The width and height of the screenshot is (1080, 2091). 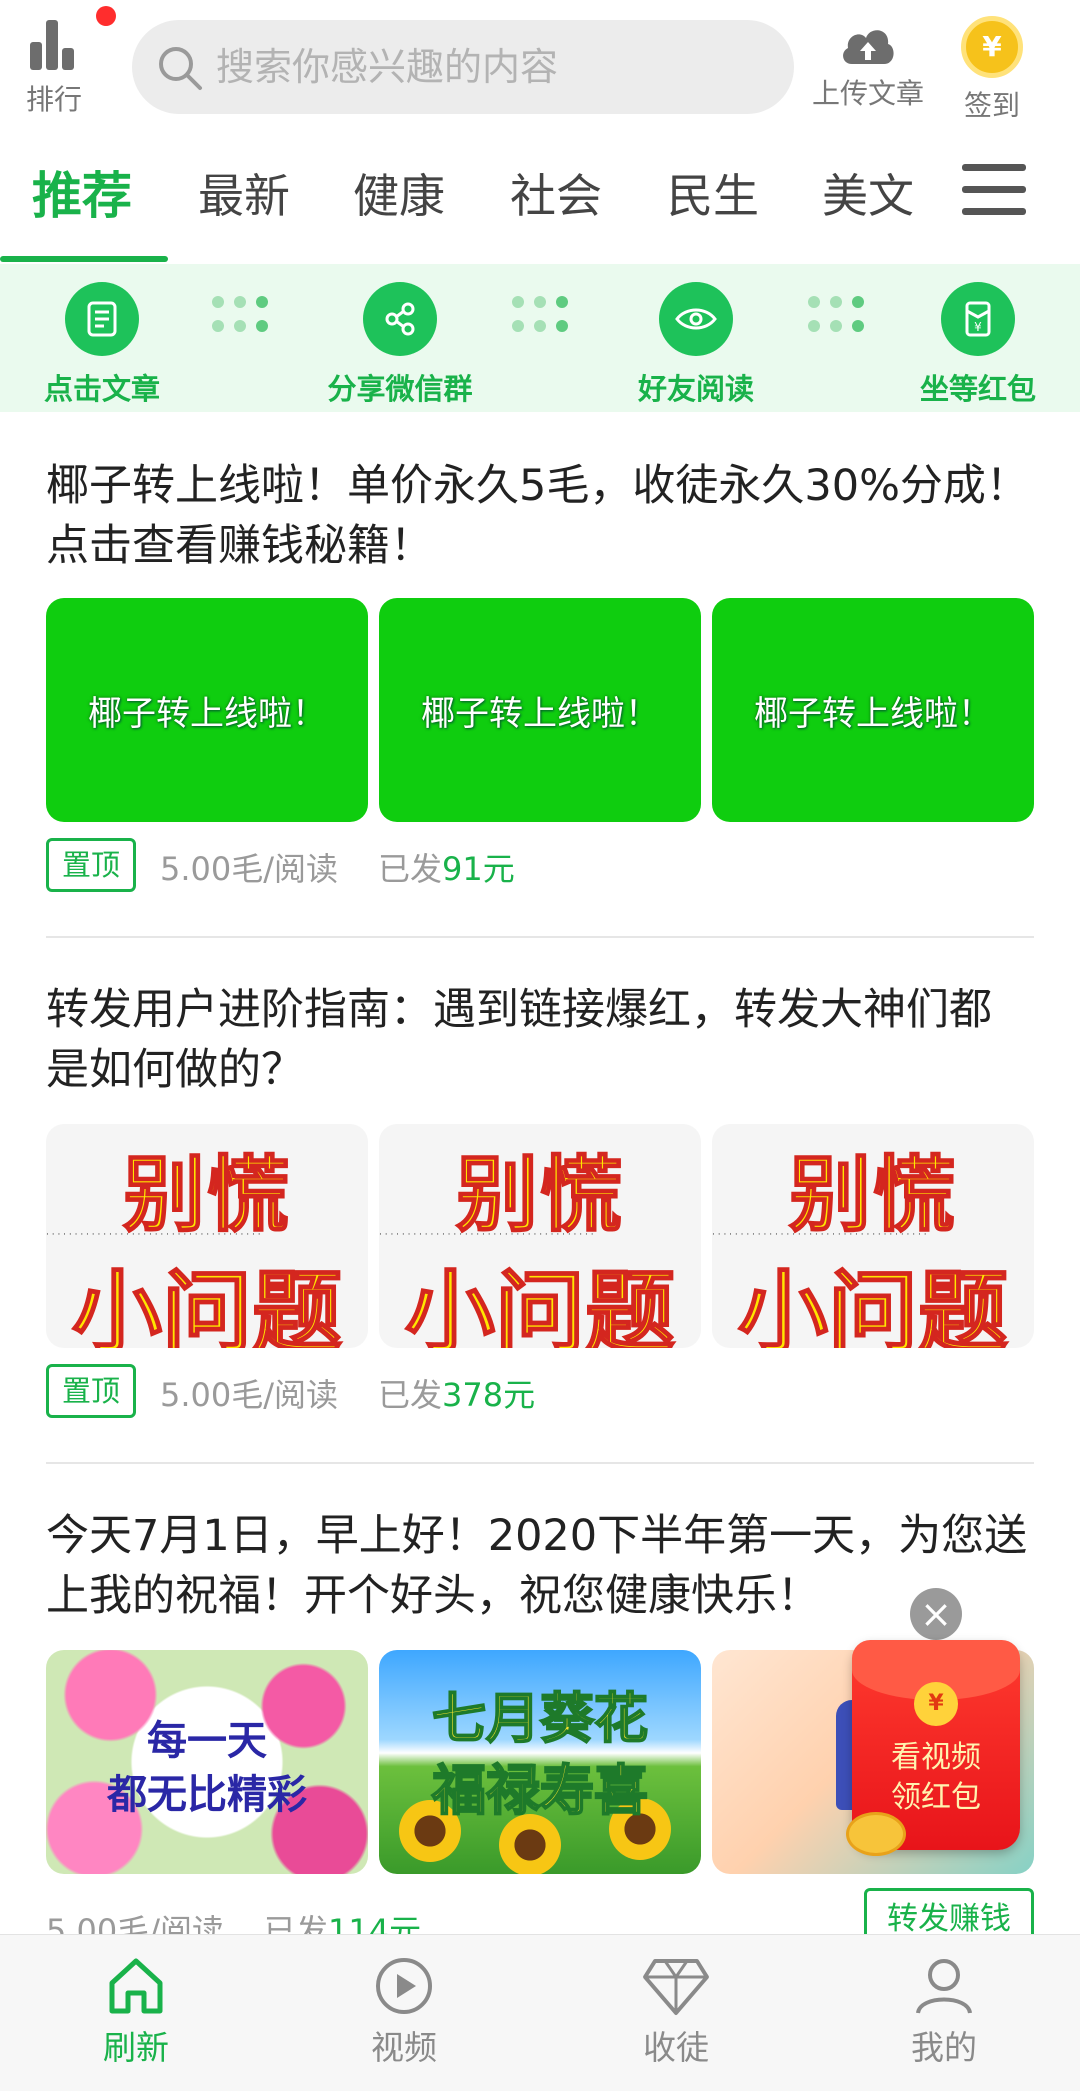 I want to click on menu-icon, so click(x=994, y=190).